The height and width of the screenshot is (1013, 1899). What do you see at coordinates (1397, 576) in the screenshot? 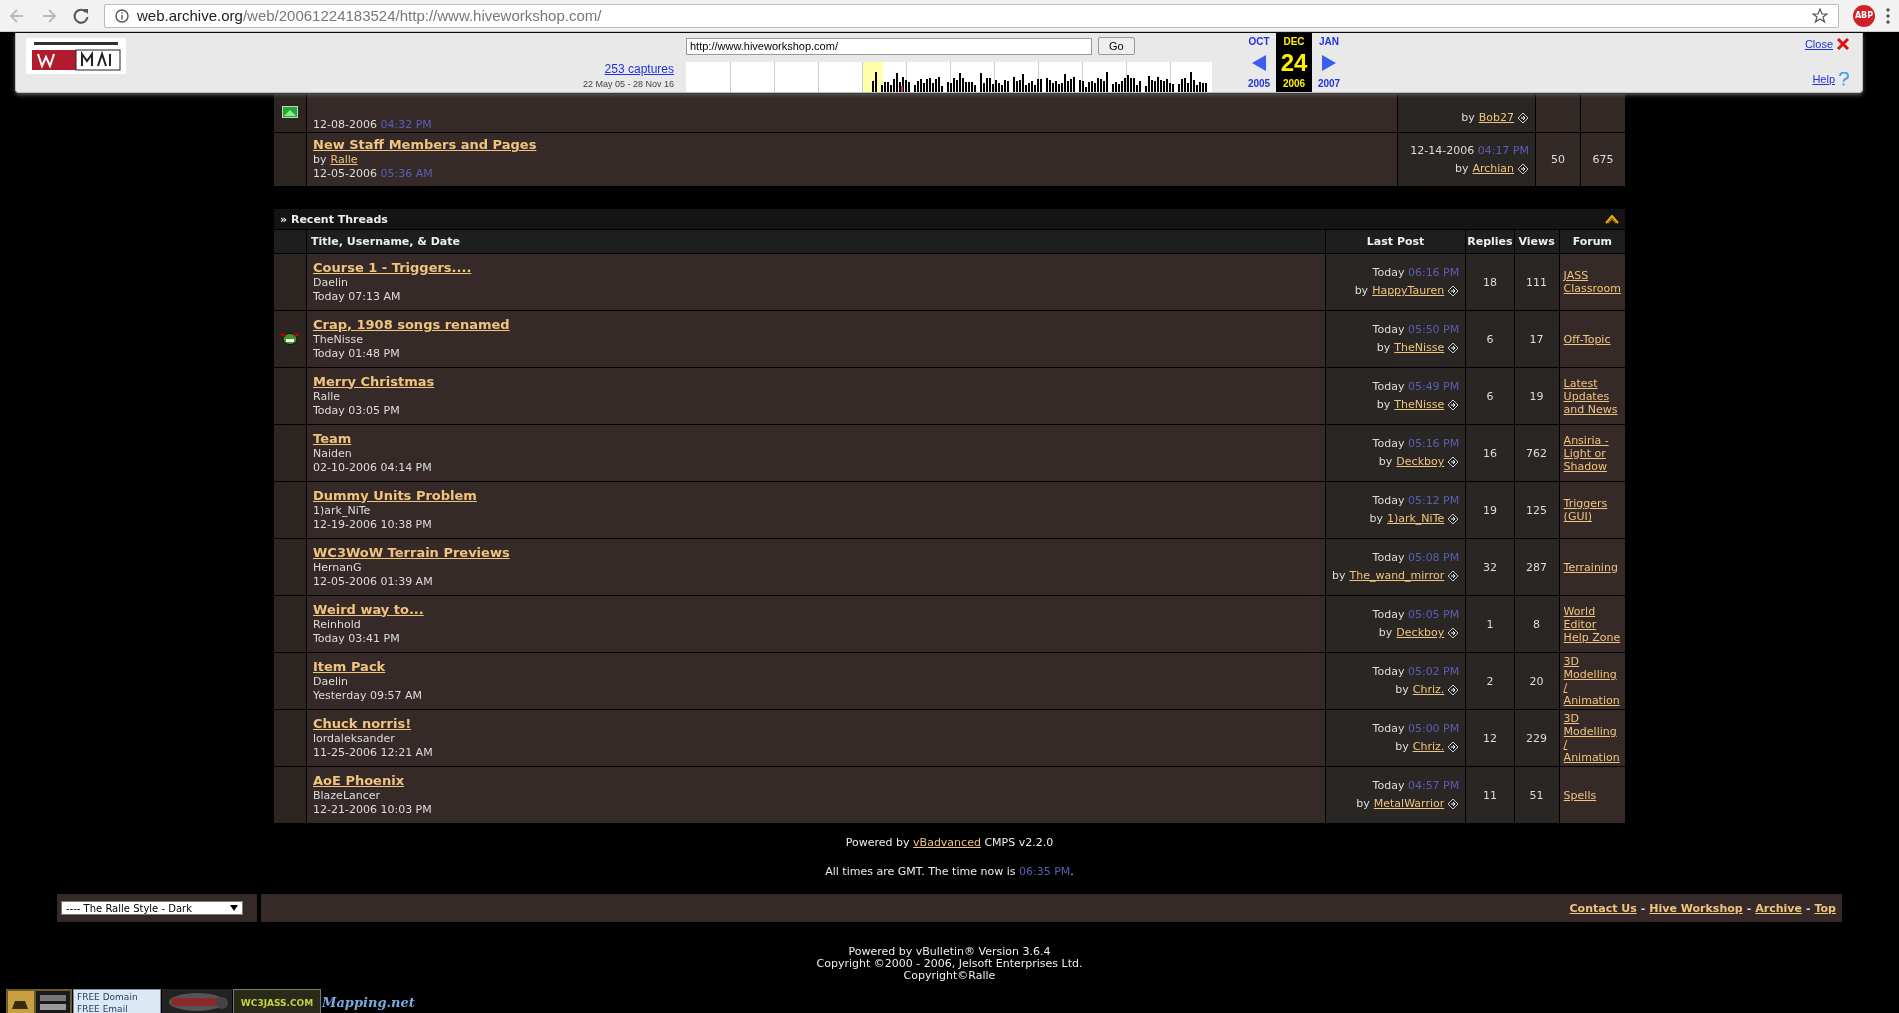
I see `username-link: The_wand_mirror` at bounding box center [1397, 576].